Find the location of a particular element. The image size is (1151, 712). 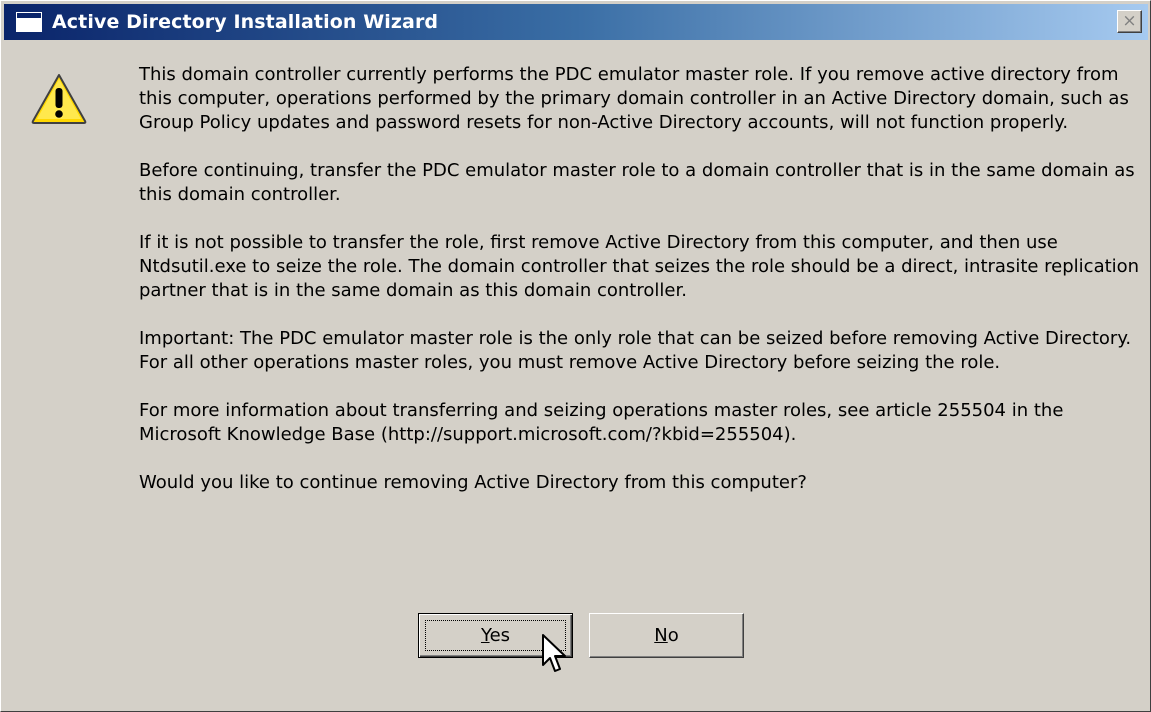

title-bar: Active Directory Installation Wizard × is located at coordinates (576, 22).